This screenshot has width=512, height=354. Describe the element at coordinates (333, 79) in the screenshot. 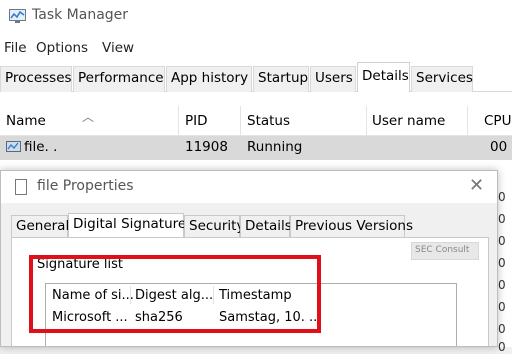

I see `tab-users: Users` at that location.